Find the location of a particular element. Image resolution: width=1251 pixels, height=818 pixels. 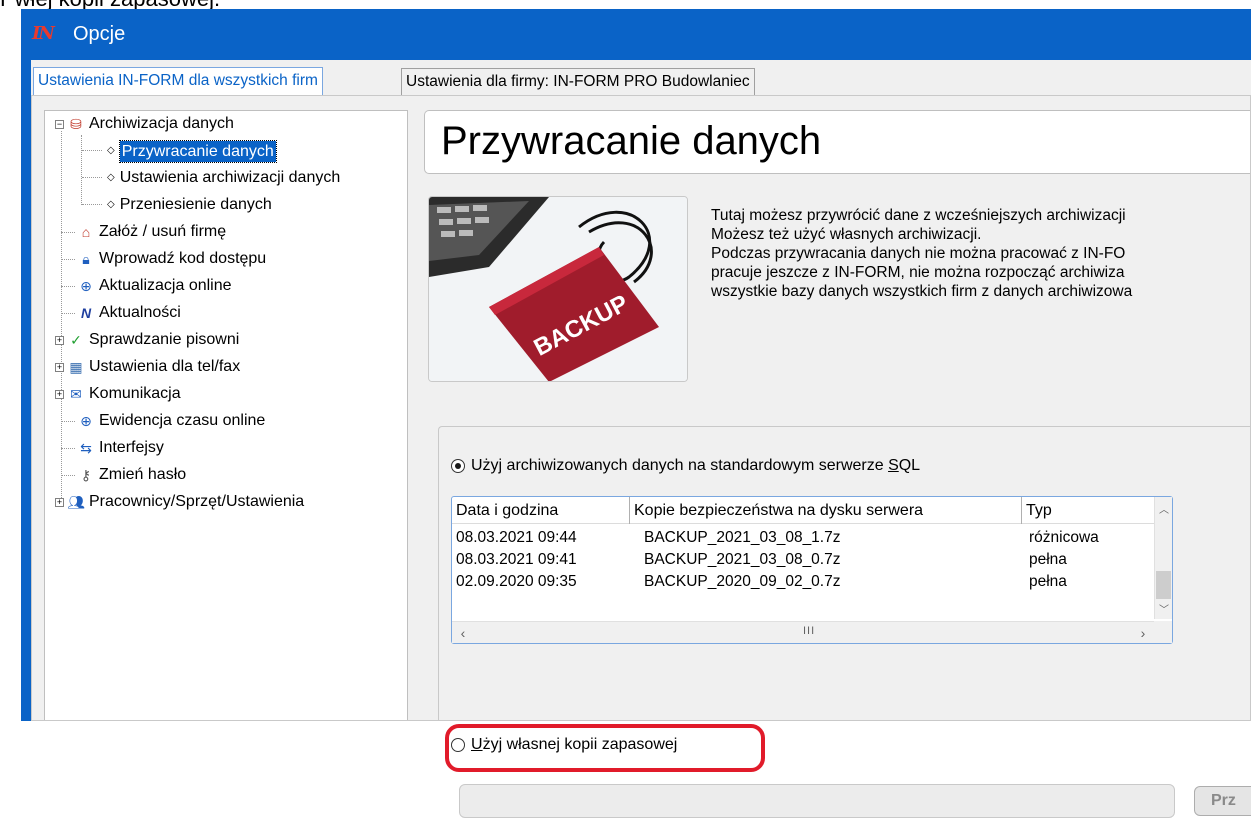

tree-item-kod-dostepu: 🔒︎ Wprowadź kod dostępu is located at coordinates (163, 259).